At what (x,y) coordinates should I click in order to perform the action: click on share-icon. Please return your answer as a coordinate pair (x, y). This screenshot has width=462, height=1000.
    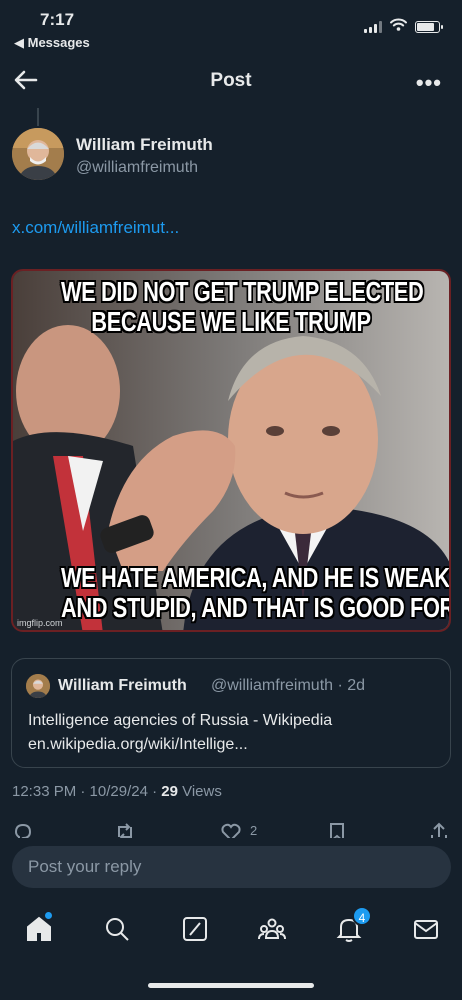
    Looking at the image, I should click on (439, 829).